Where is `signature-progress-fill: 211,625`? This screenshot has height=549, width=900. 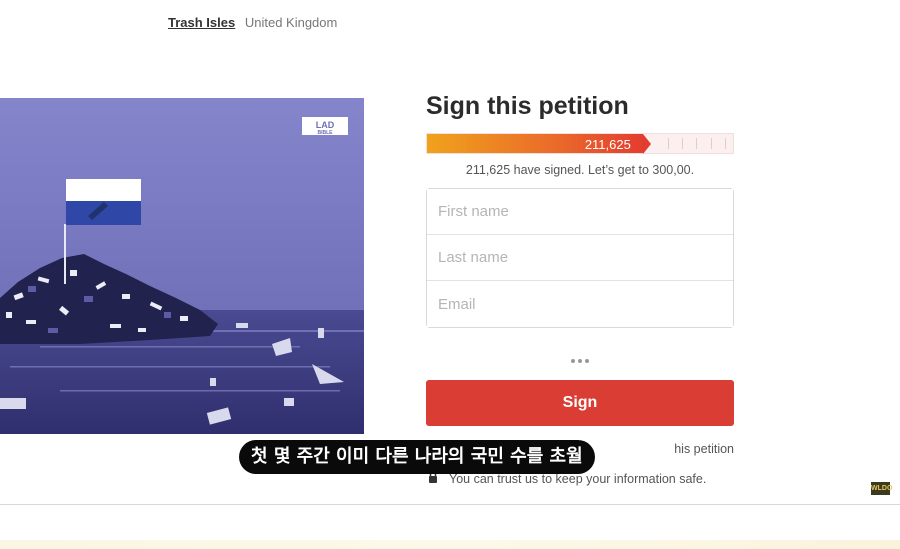
signature-progress-fill: 211,625 is located at coordinates (539, 144).